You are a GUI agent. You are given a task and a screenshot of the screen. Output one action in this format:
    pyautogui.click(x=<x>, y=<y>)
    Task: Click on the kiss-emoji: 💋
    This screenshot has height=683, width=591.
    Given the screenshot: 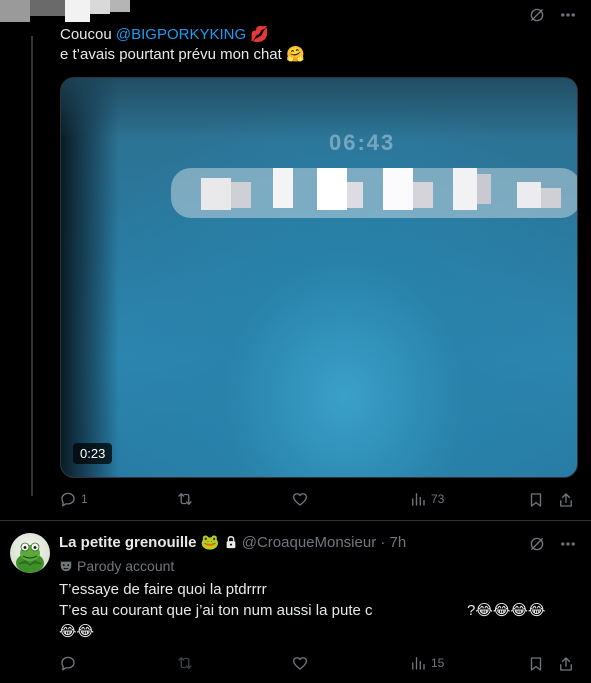 What is the action you would take?
    pyautogui.click(x=259, y=34)
    